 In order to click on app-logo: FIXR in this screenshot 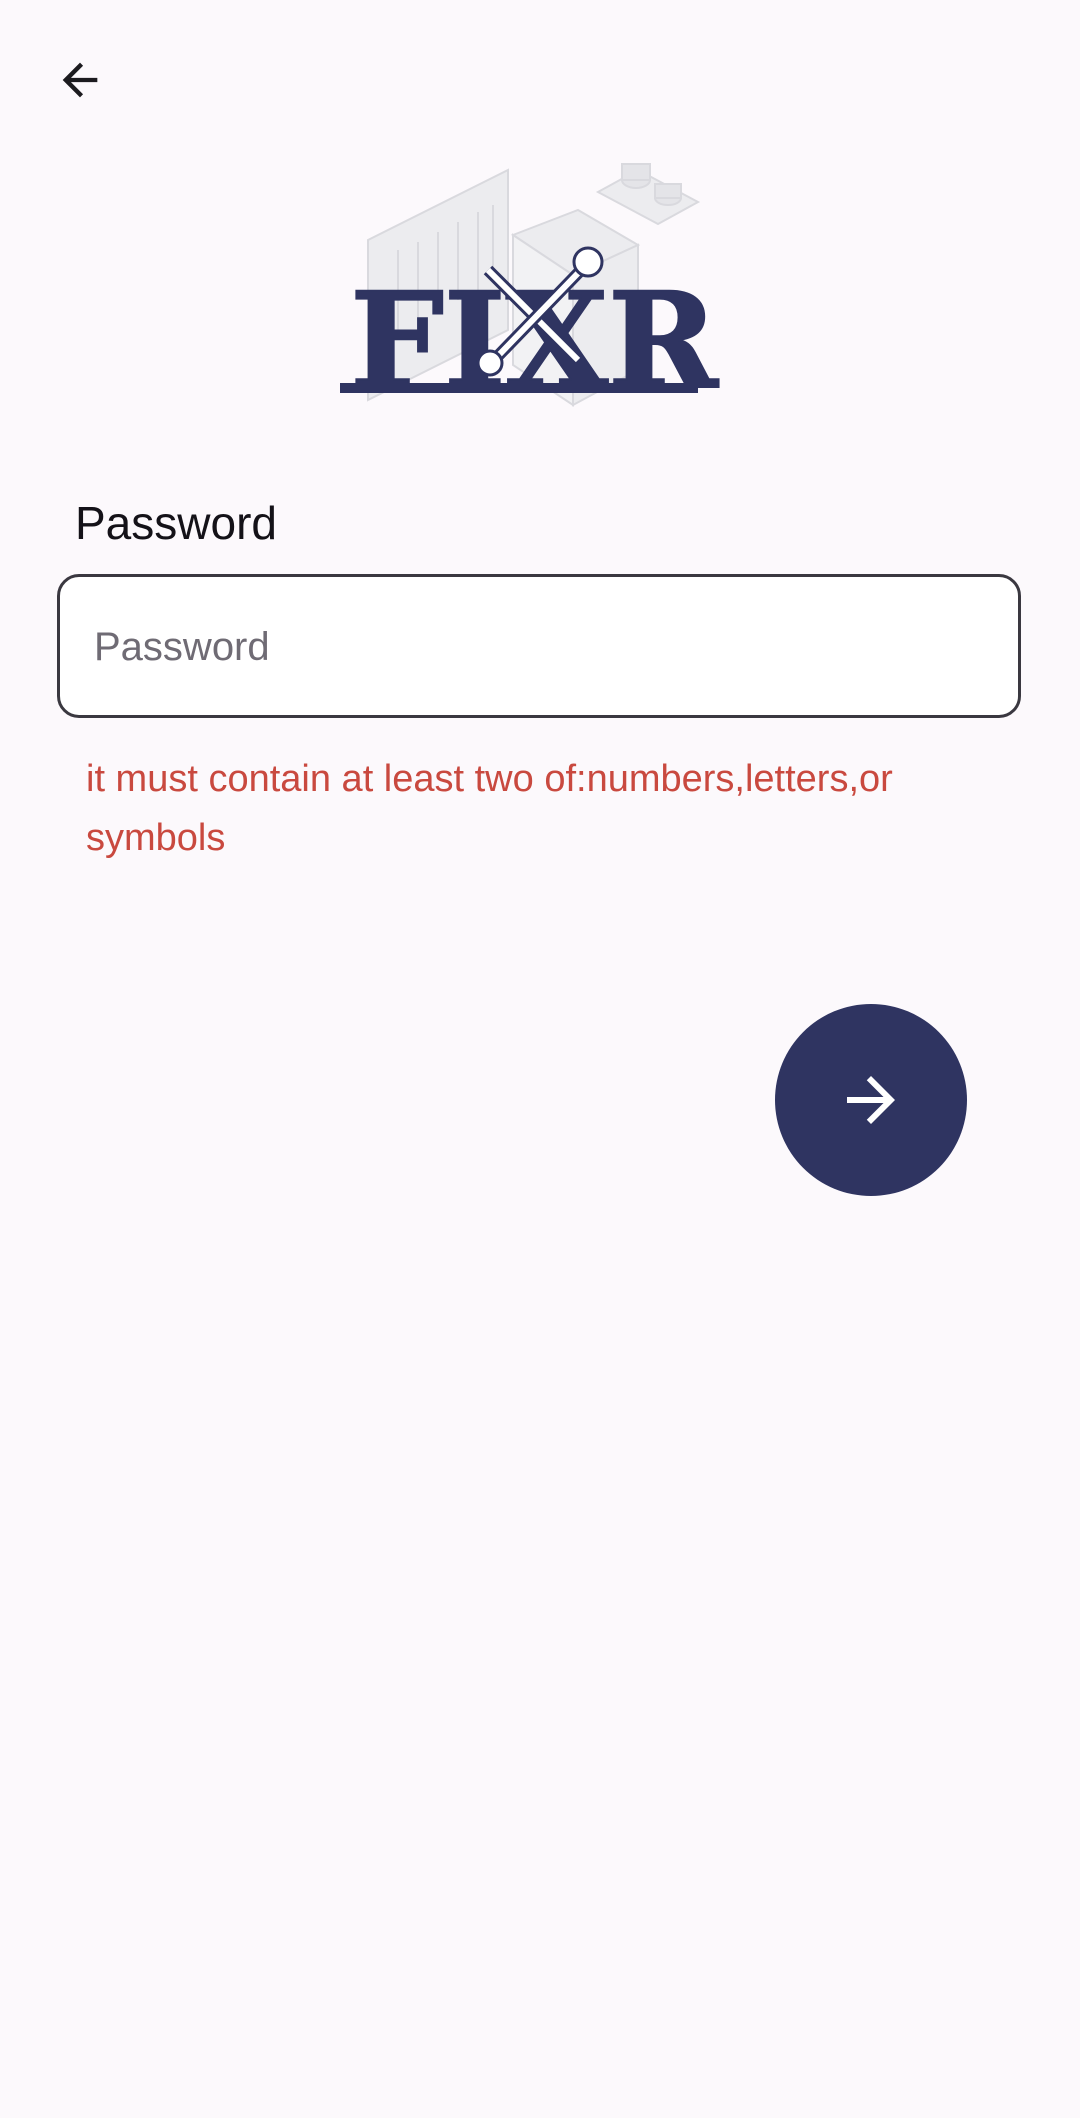, I will do `click(530, 291)`.